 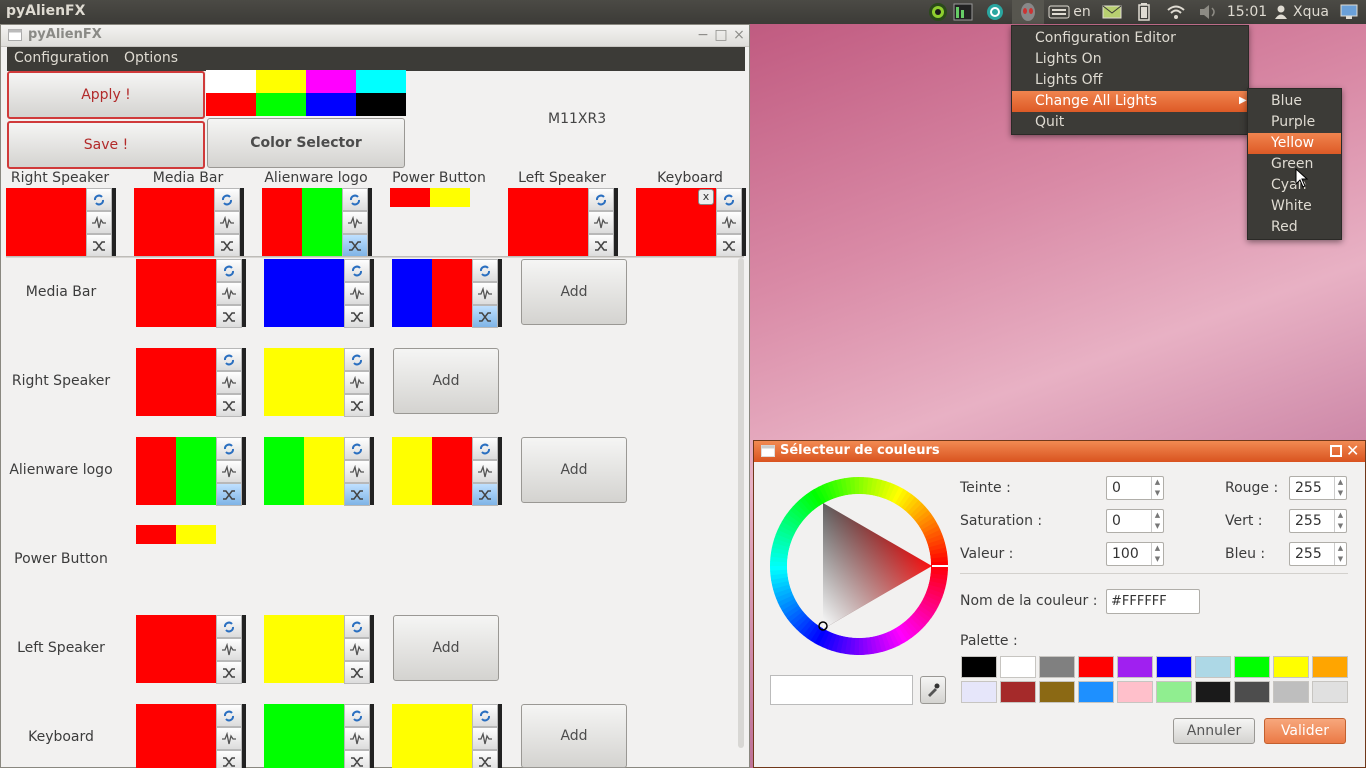 What do you see at coordinates (1144, 12) in the screenshot?
I see `battery-icon` at bounding box center [1144, 12].